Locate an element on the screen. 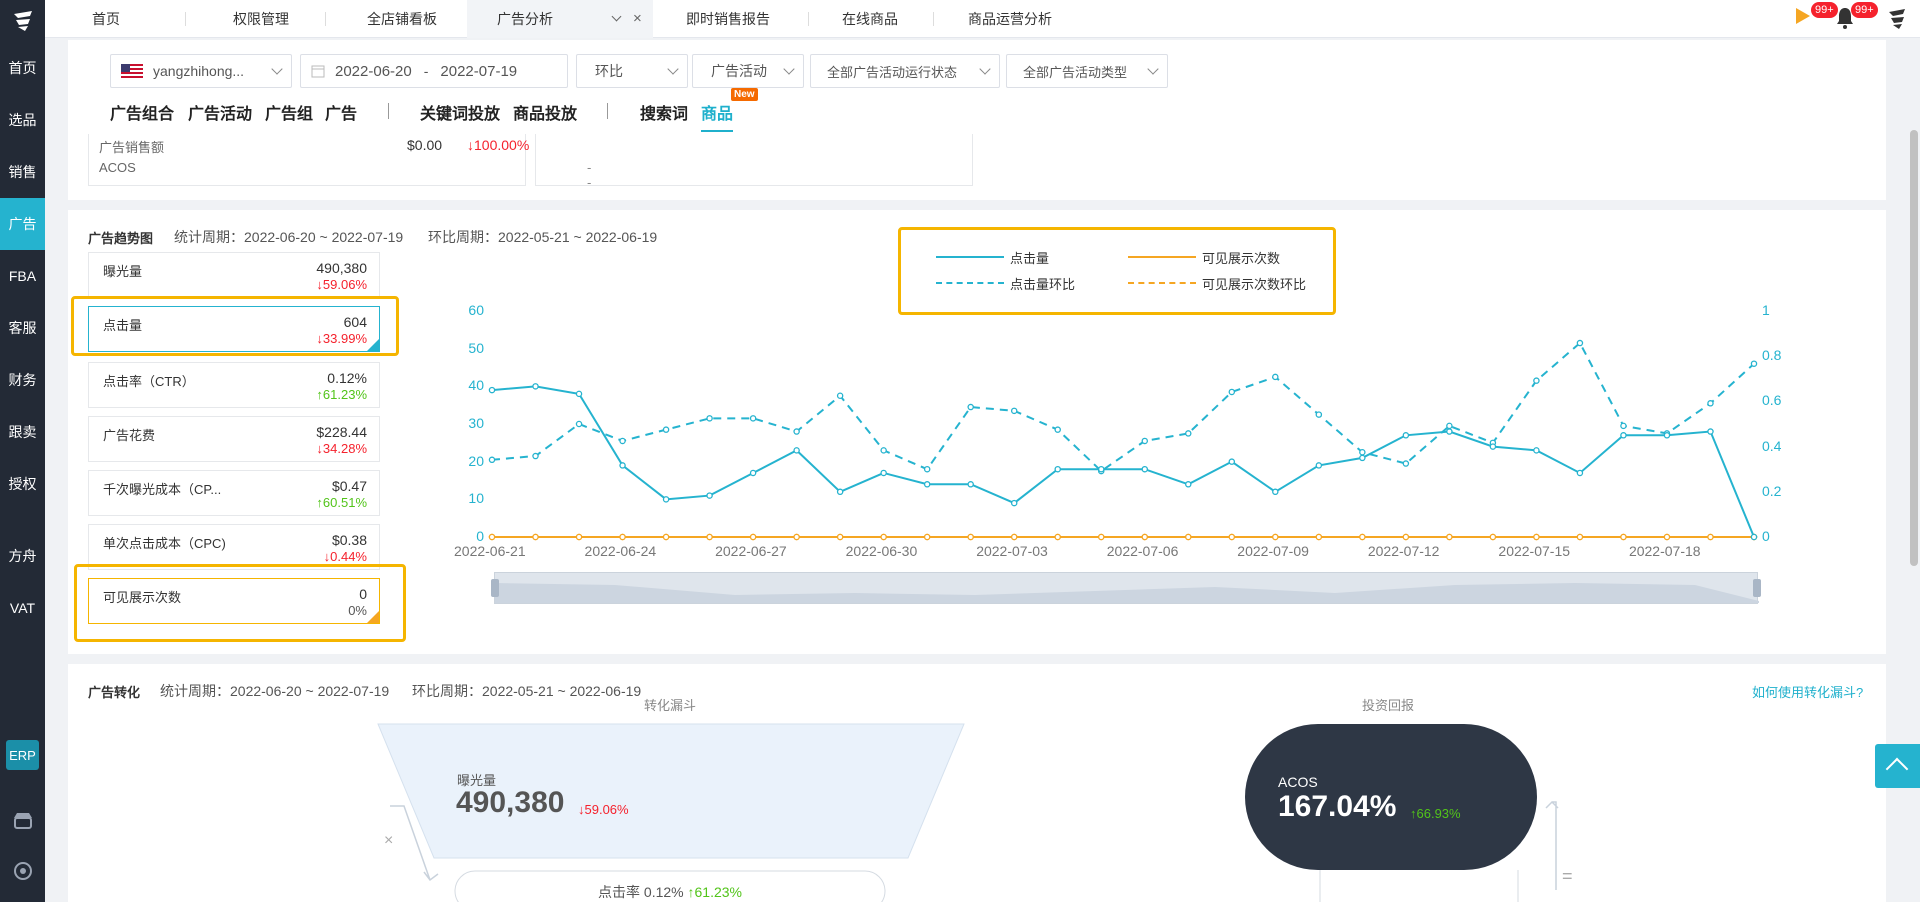 The image size is (1920, 902). roi-acos-change: ↑66.93% is located at coordinates (1435, 813).